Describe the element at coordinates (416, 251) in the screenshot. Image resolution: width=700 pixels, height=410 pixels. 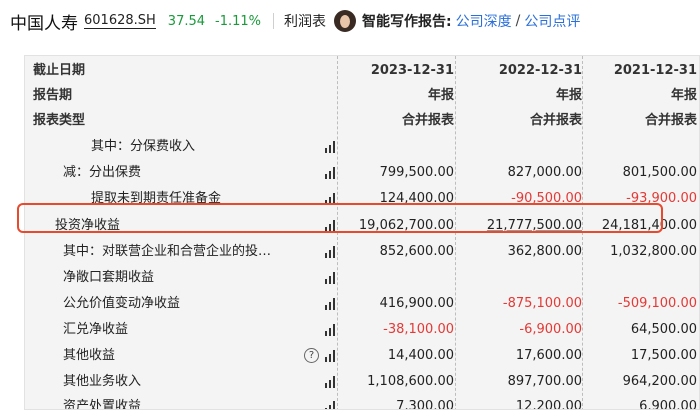
I see `cell-value: 852,600.00` at that location.